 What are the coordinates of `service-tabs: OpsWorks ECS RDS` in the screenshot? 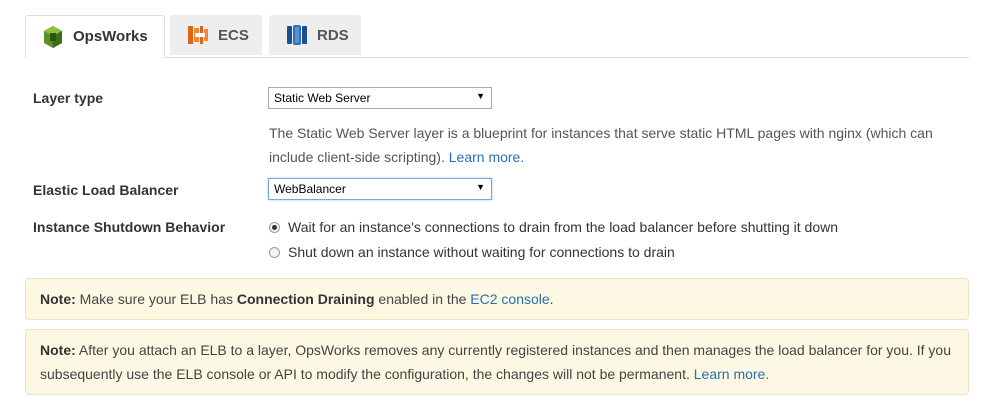 It's located at (497, 36).